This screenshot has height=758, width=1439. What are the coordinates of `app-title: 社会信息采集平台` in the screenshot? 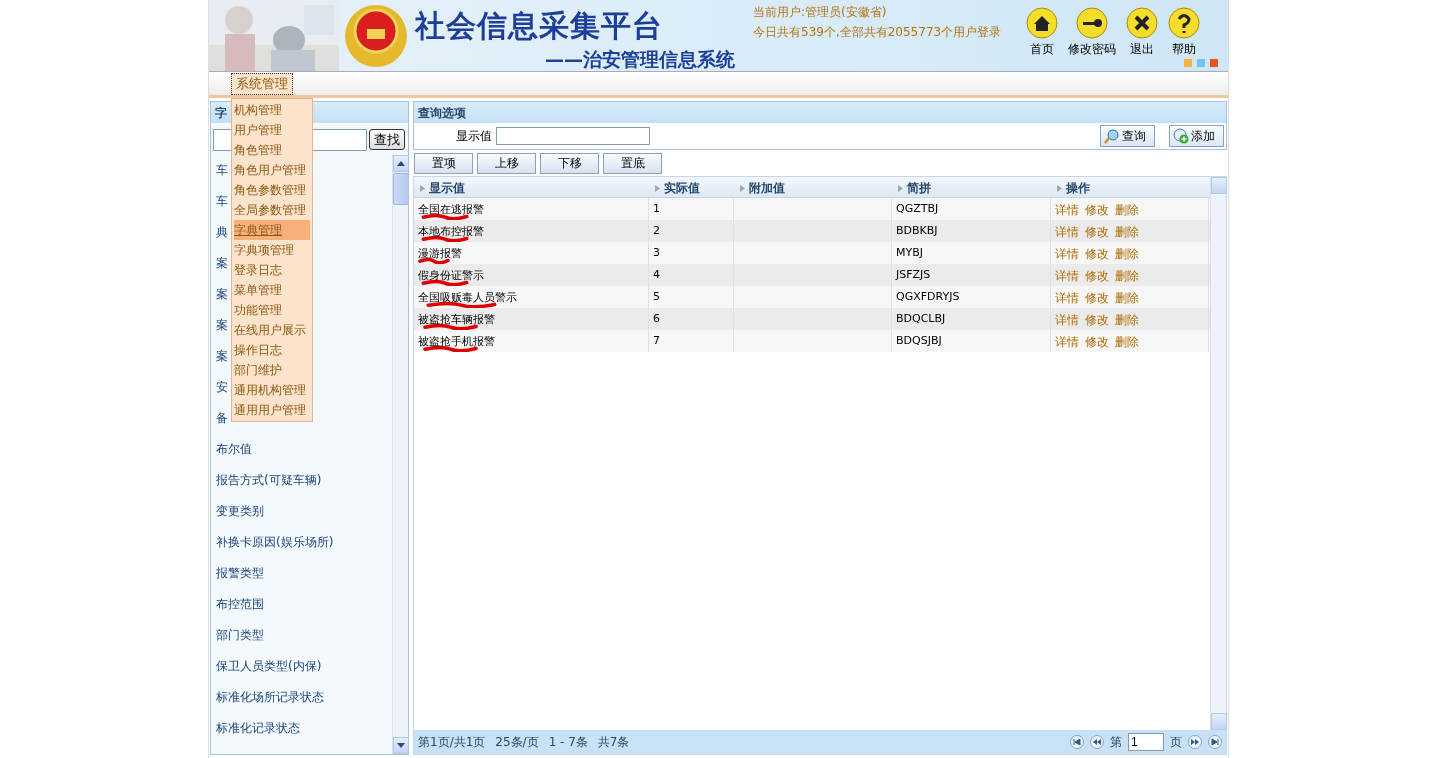 It's located at (539, 26).